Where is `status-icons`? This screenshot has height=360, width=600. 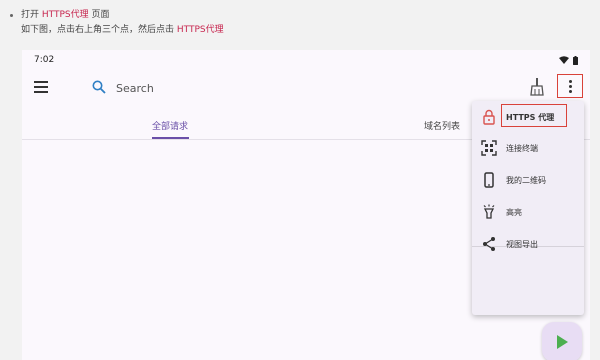
status-icons is located at coordinates (568, 60).